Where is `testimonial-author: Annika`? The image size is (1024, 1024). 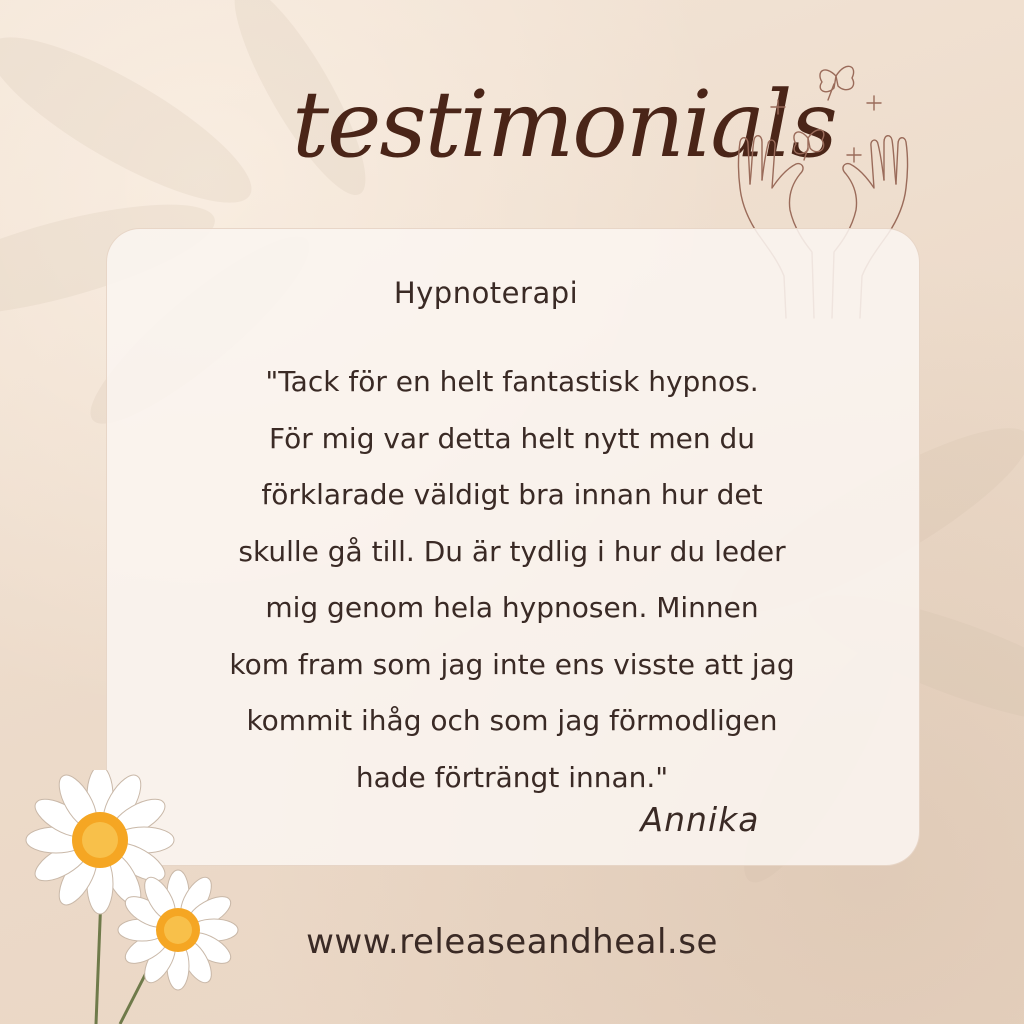
testimonial-author: Annika is located at coordinates (700, 819).